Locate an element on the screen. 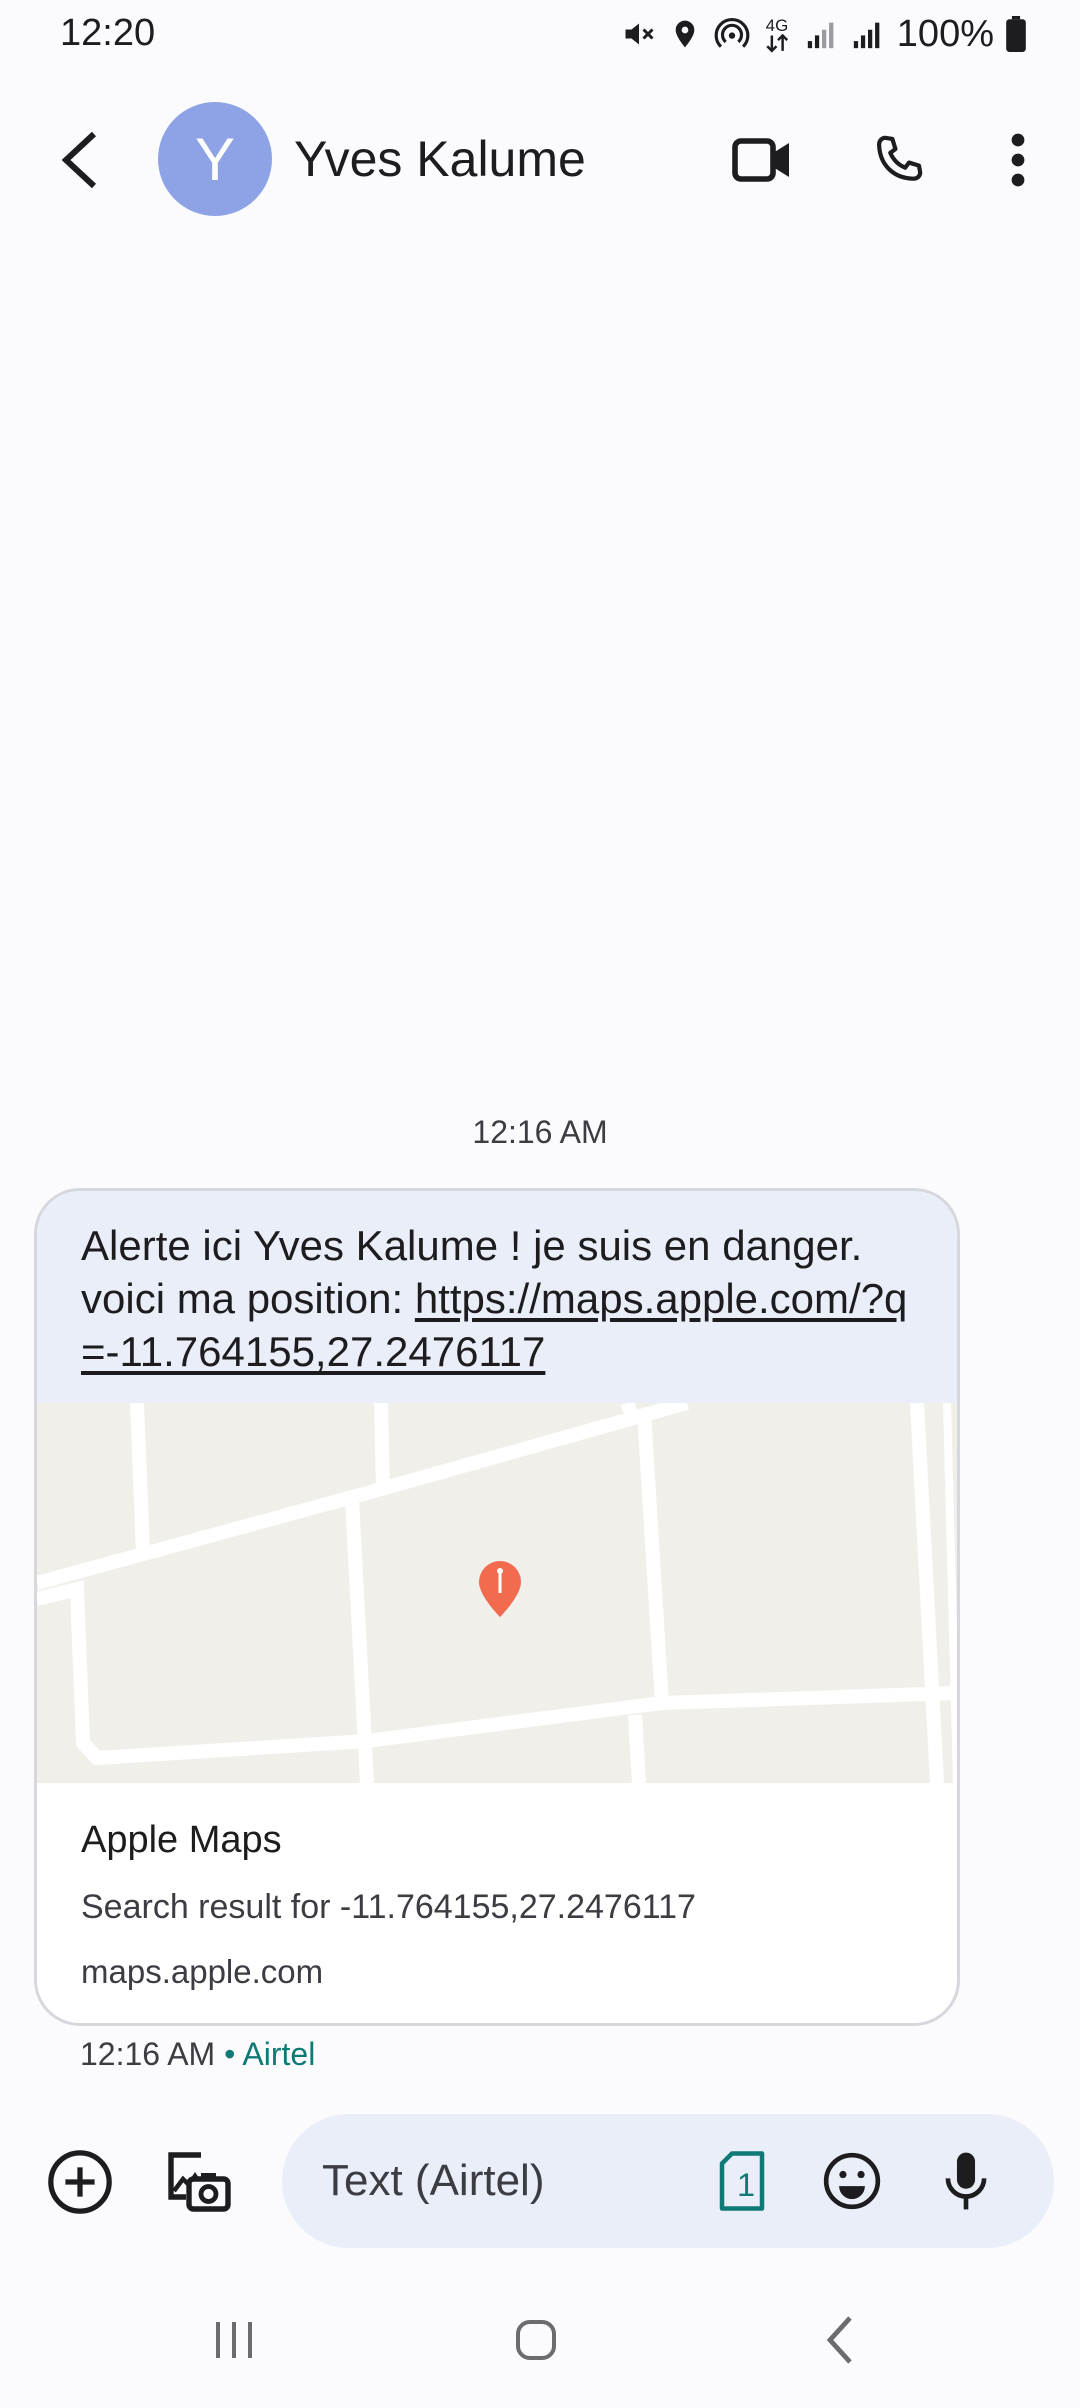 Image resolution: width=1080 pixels, height=2408 pixels. video-call-icon is located at coordinates (760, 160).